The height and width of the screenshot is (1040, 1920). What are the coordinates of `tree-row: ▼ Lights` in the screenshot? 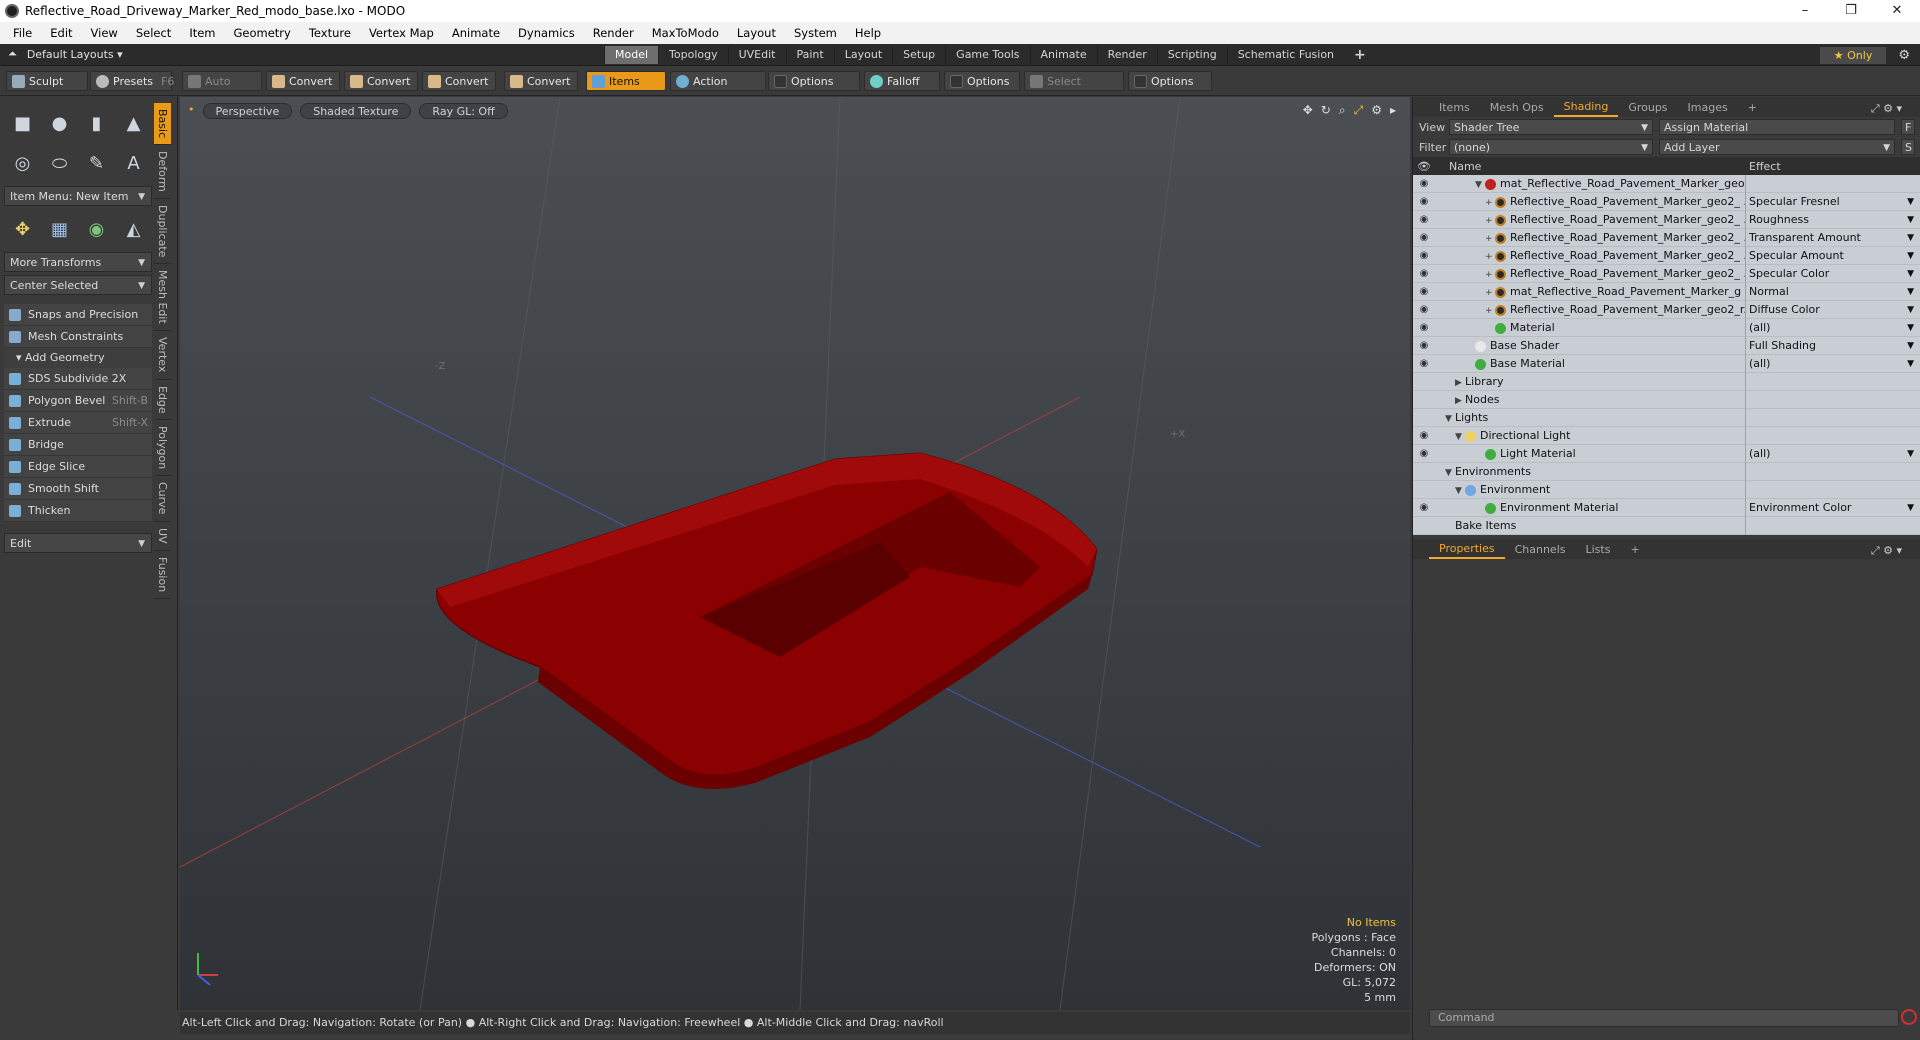 It's located at (1666, 417).